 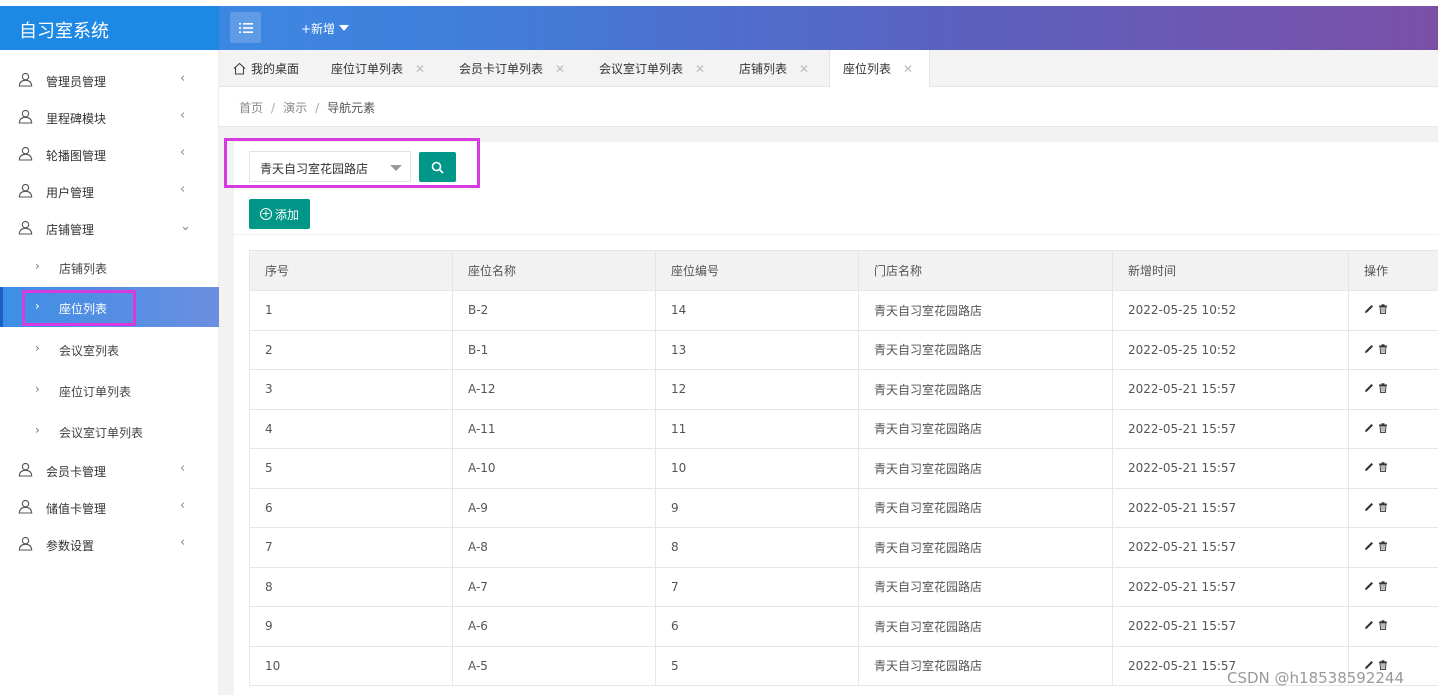 What do you see at coordinates (351, 310) in the screenshot?
I see `table-cell: 1` at bounding box center [351, 310].